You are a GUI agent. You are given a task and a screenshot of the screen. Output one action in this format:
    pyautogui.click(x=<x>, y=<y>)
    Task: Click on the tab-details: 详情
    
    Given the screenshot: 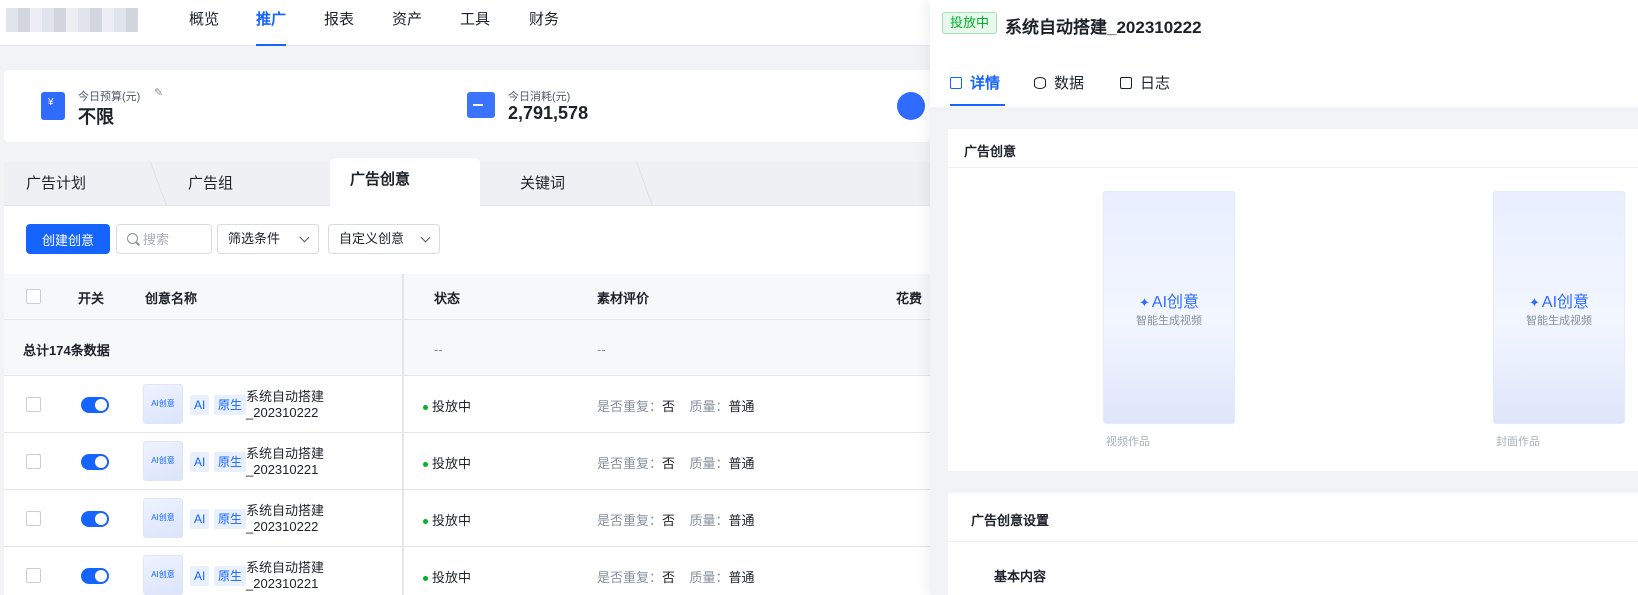 What is the action you would take?
    pyautogui.click(x=975, y=82)
    